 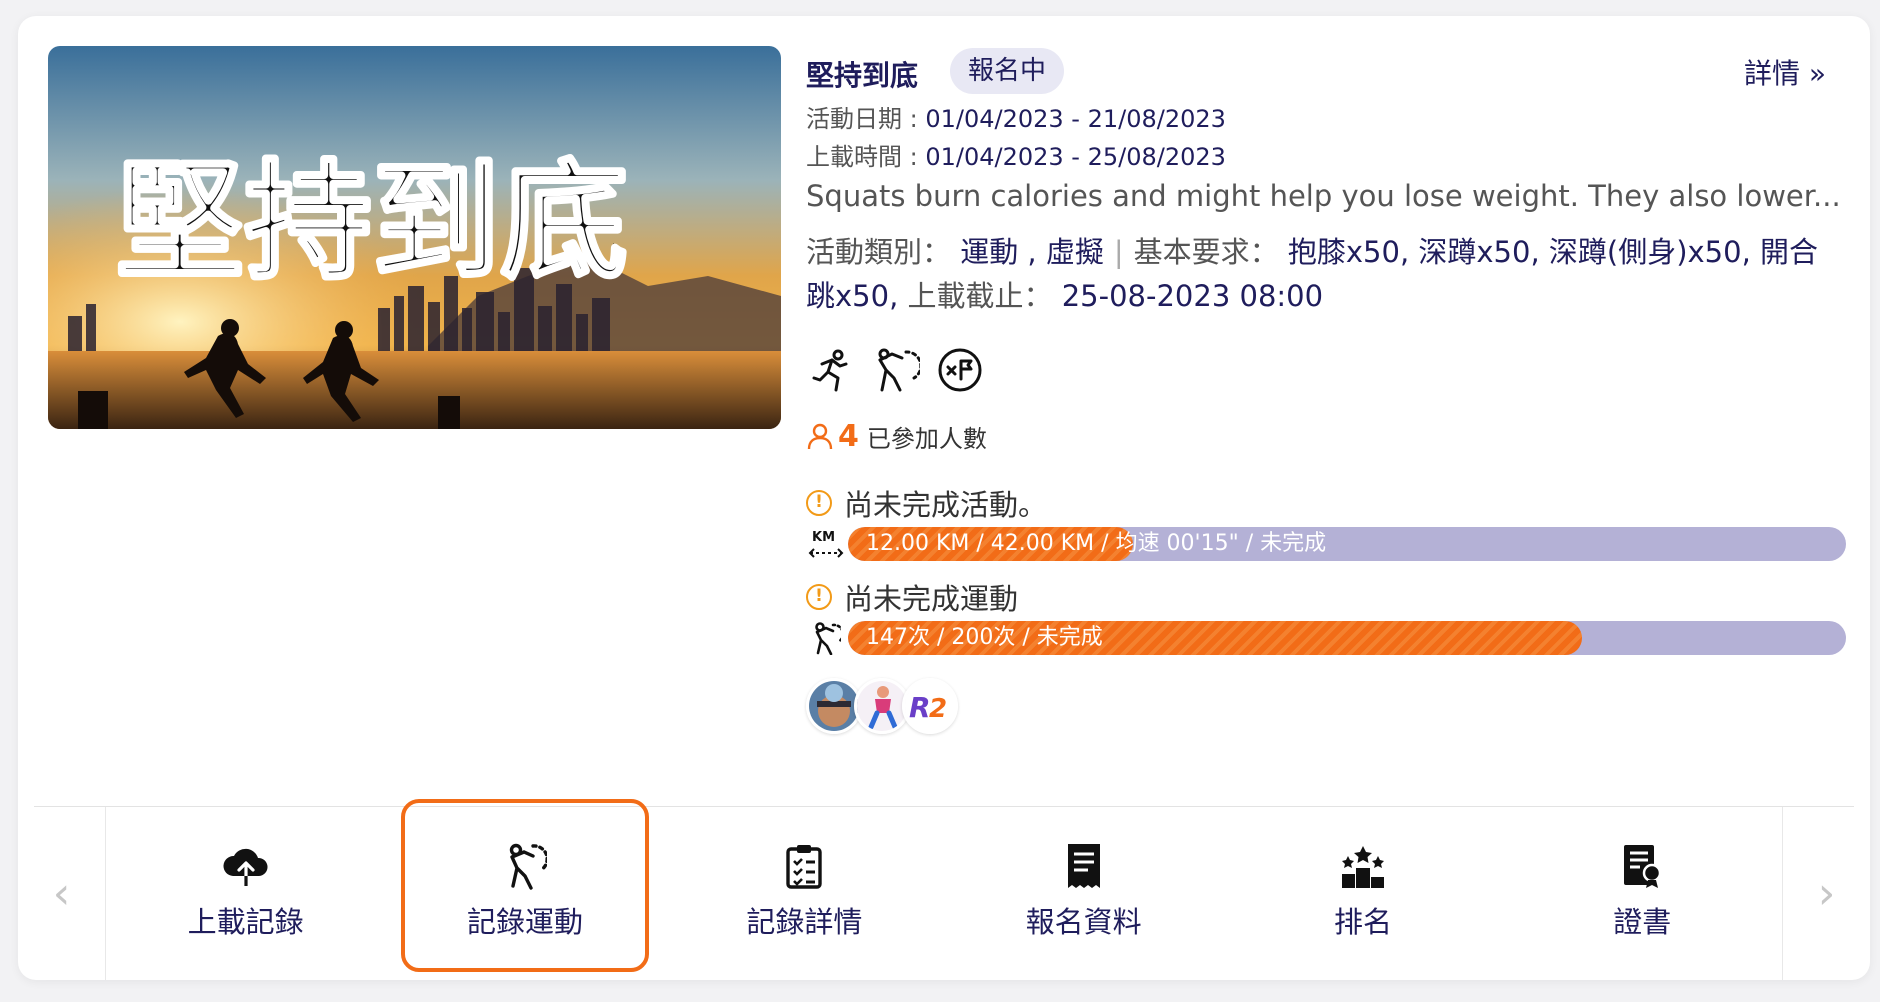 I want to click on exercise-record-icon, so click(x=525, y=866).